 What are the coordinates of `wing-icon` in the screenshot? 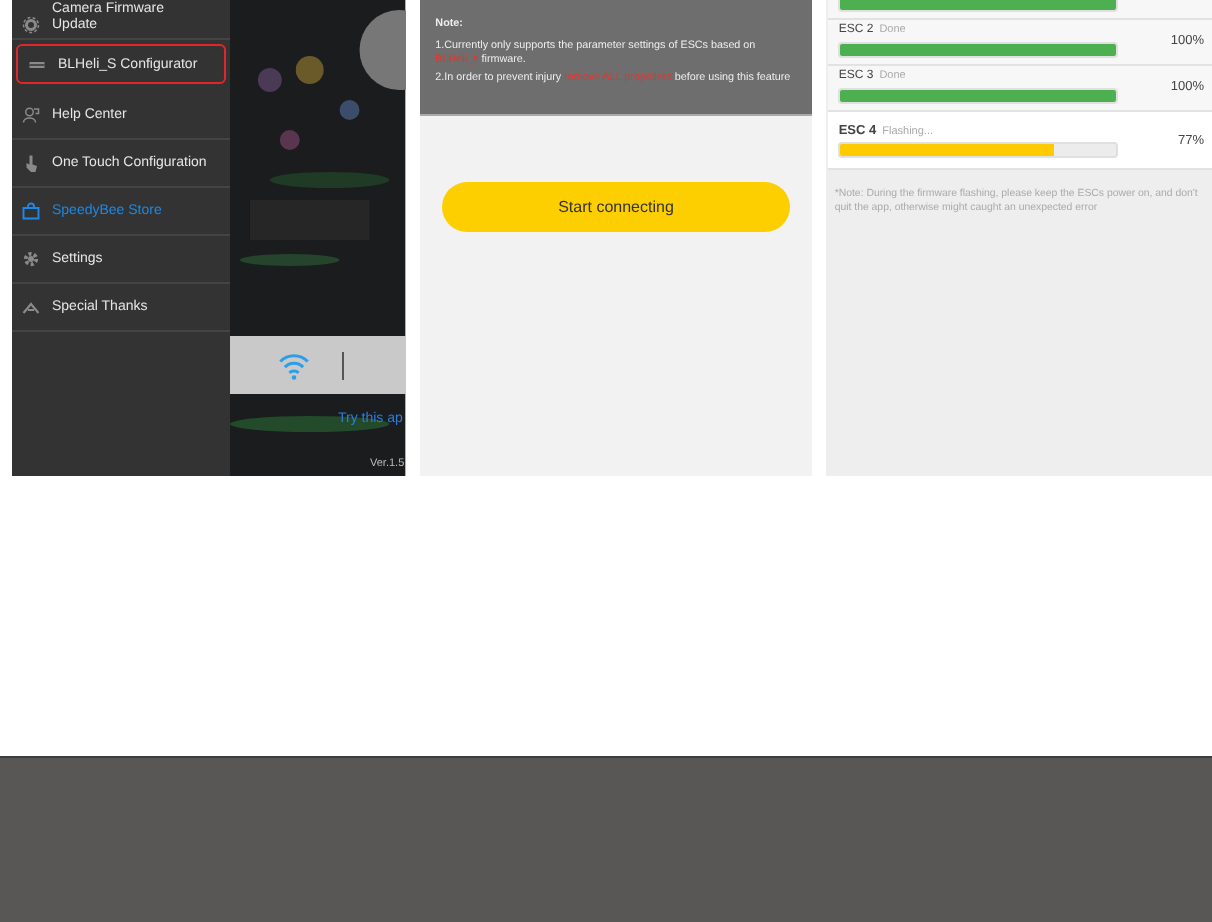 It's located at (31, 307).